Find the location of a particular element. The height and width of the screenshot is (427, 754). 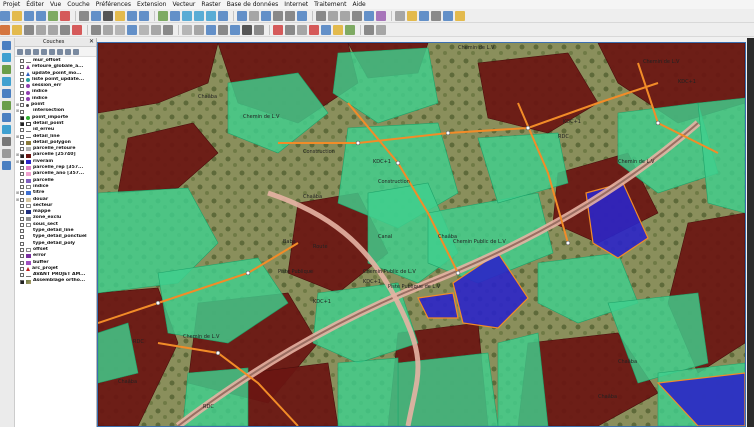

menu-item: Traitement is located at coordinates (330, 4).